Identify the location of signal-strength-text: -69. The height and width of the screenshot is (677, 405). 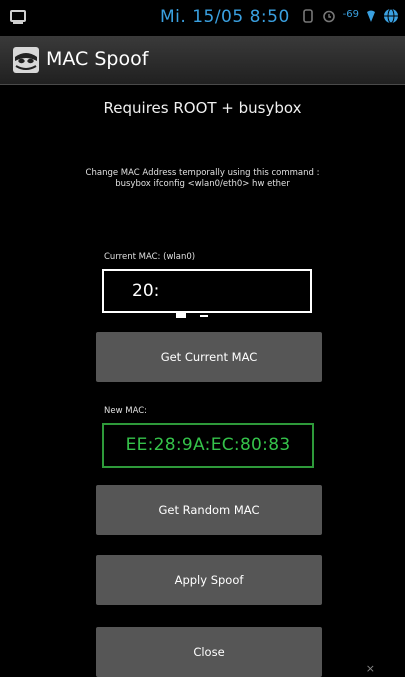
(350, 14).